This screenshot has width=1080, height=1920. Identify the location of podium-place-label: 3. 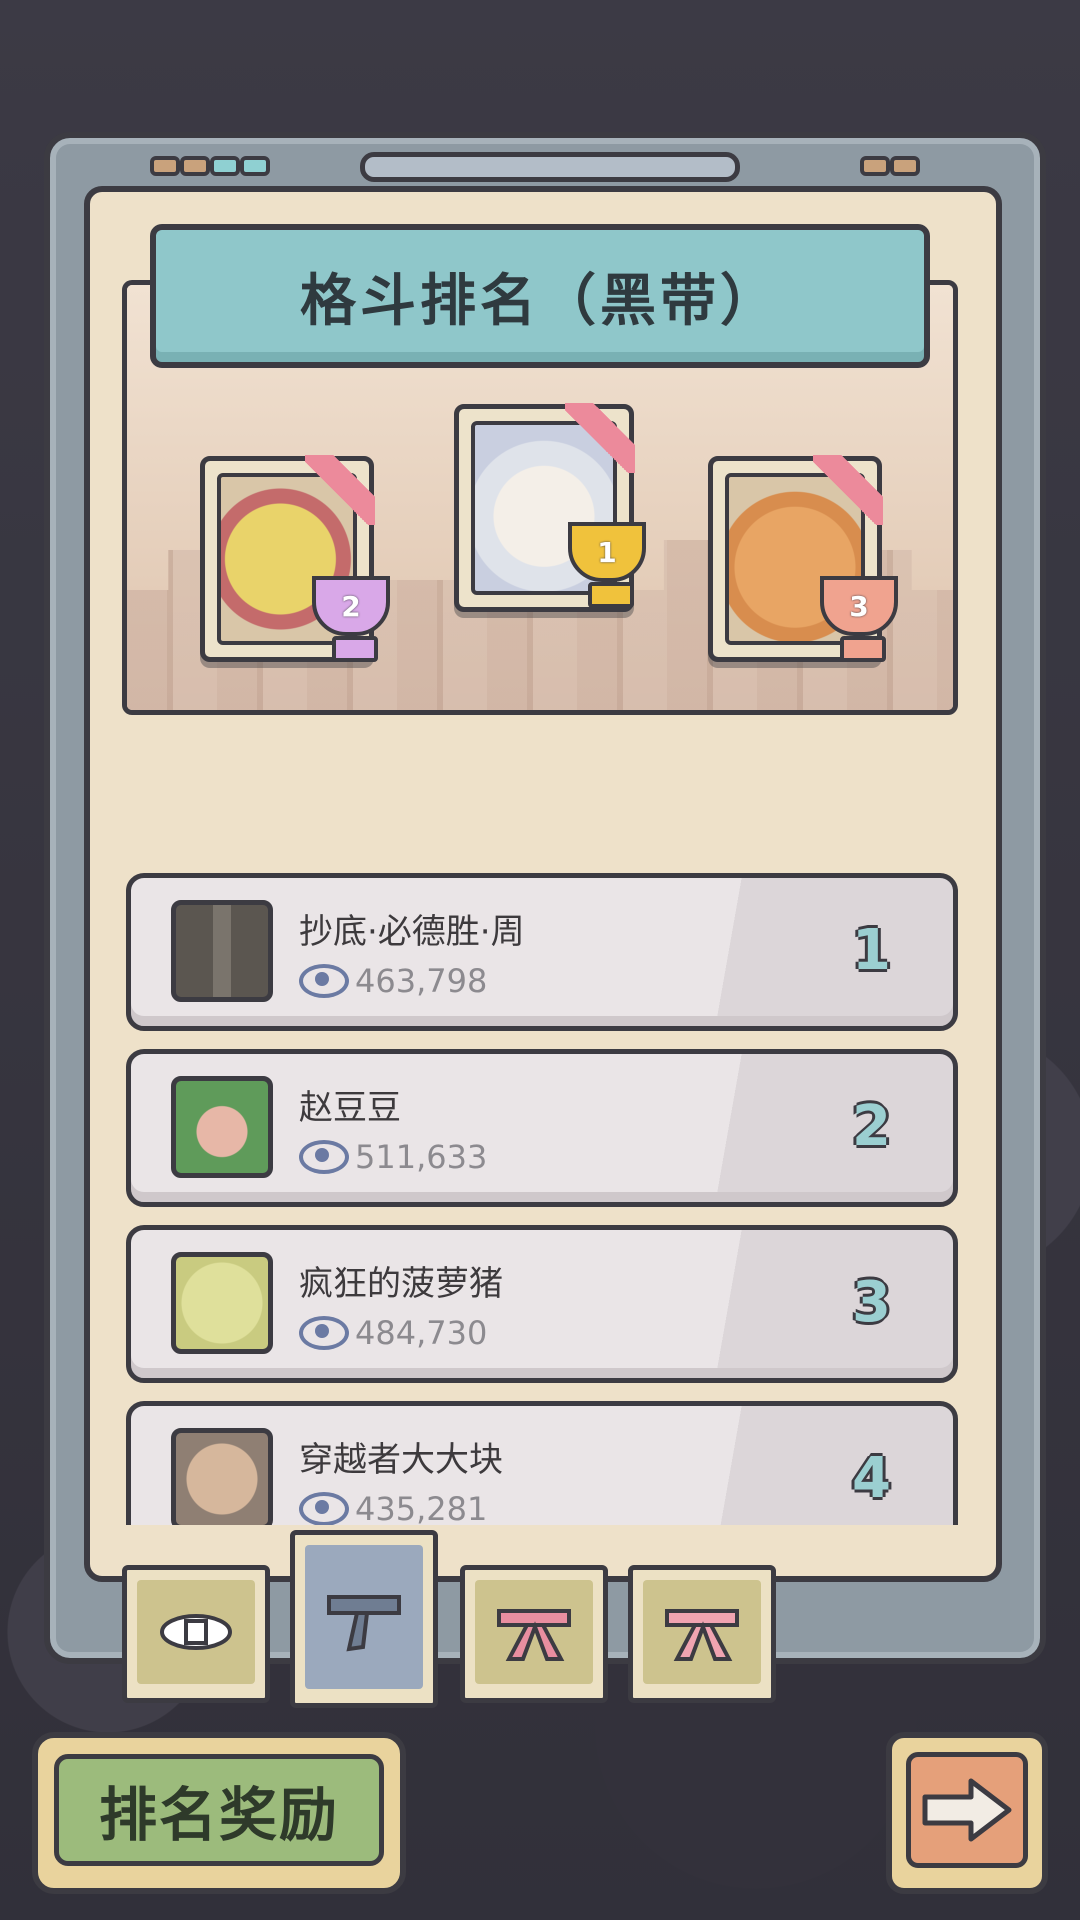
(859, 606).